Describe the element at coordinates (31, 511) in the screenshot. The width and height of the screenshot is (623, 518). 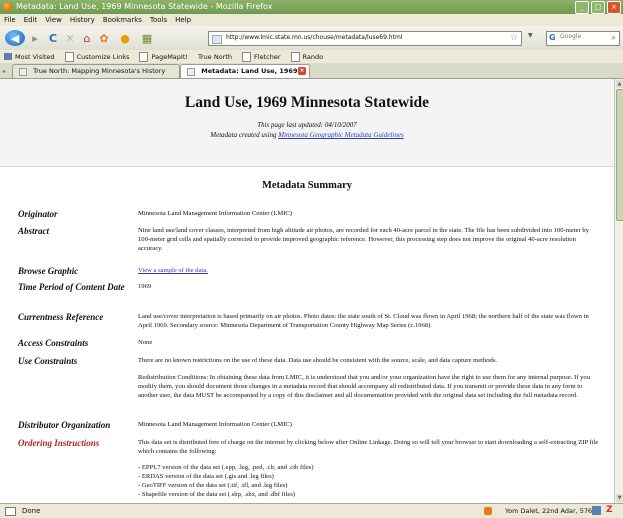
I see `status-text: Done` at that location.